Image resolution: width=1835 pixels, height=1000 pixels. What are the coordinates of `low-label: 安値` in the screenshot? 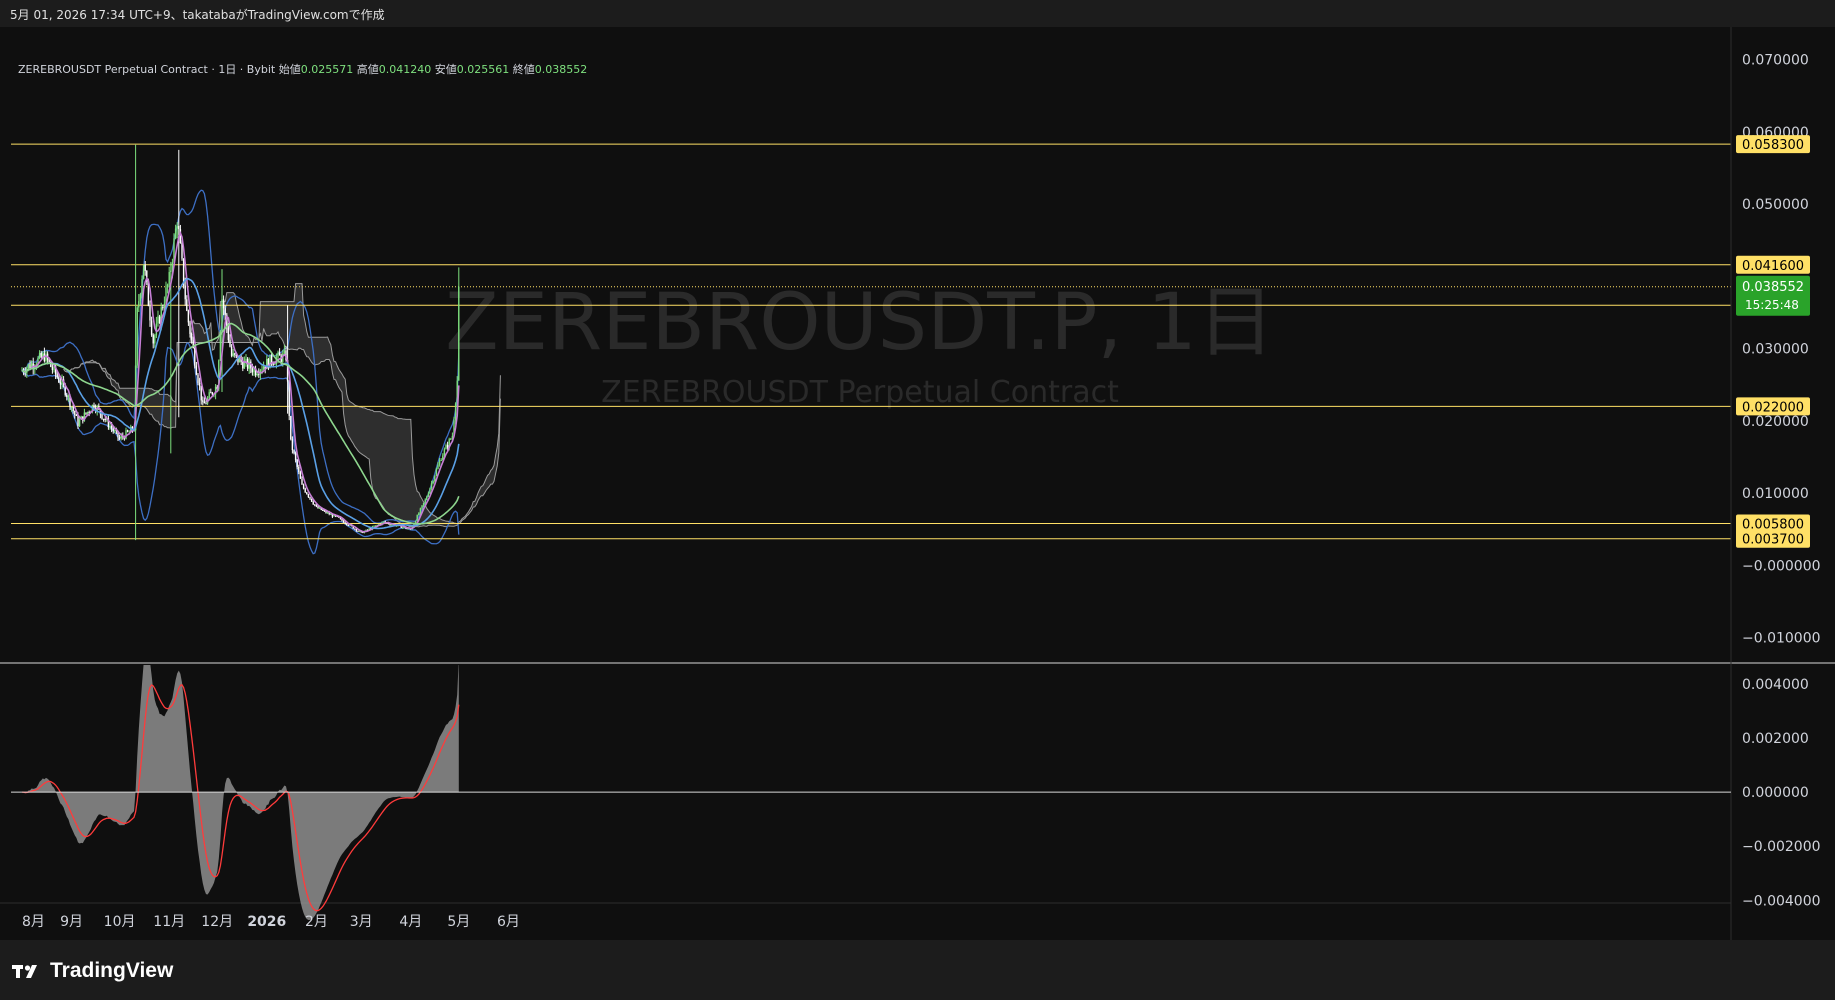 It's located at (445, 69).